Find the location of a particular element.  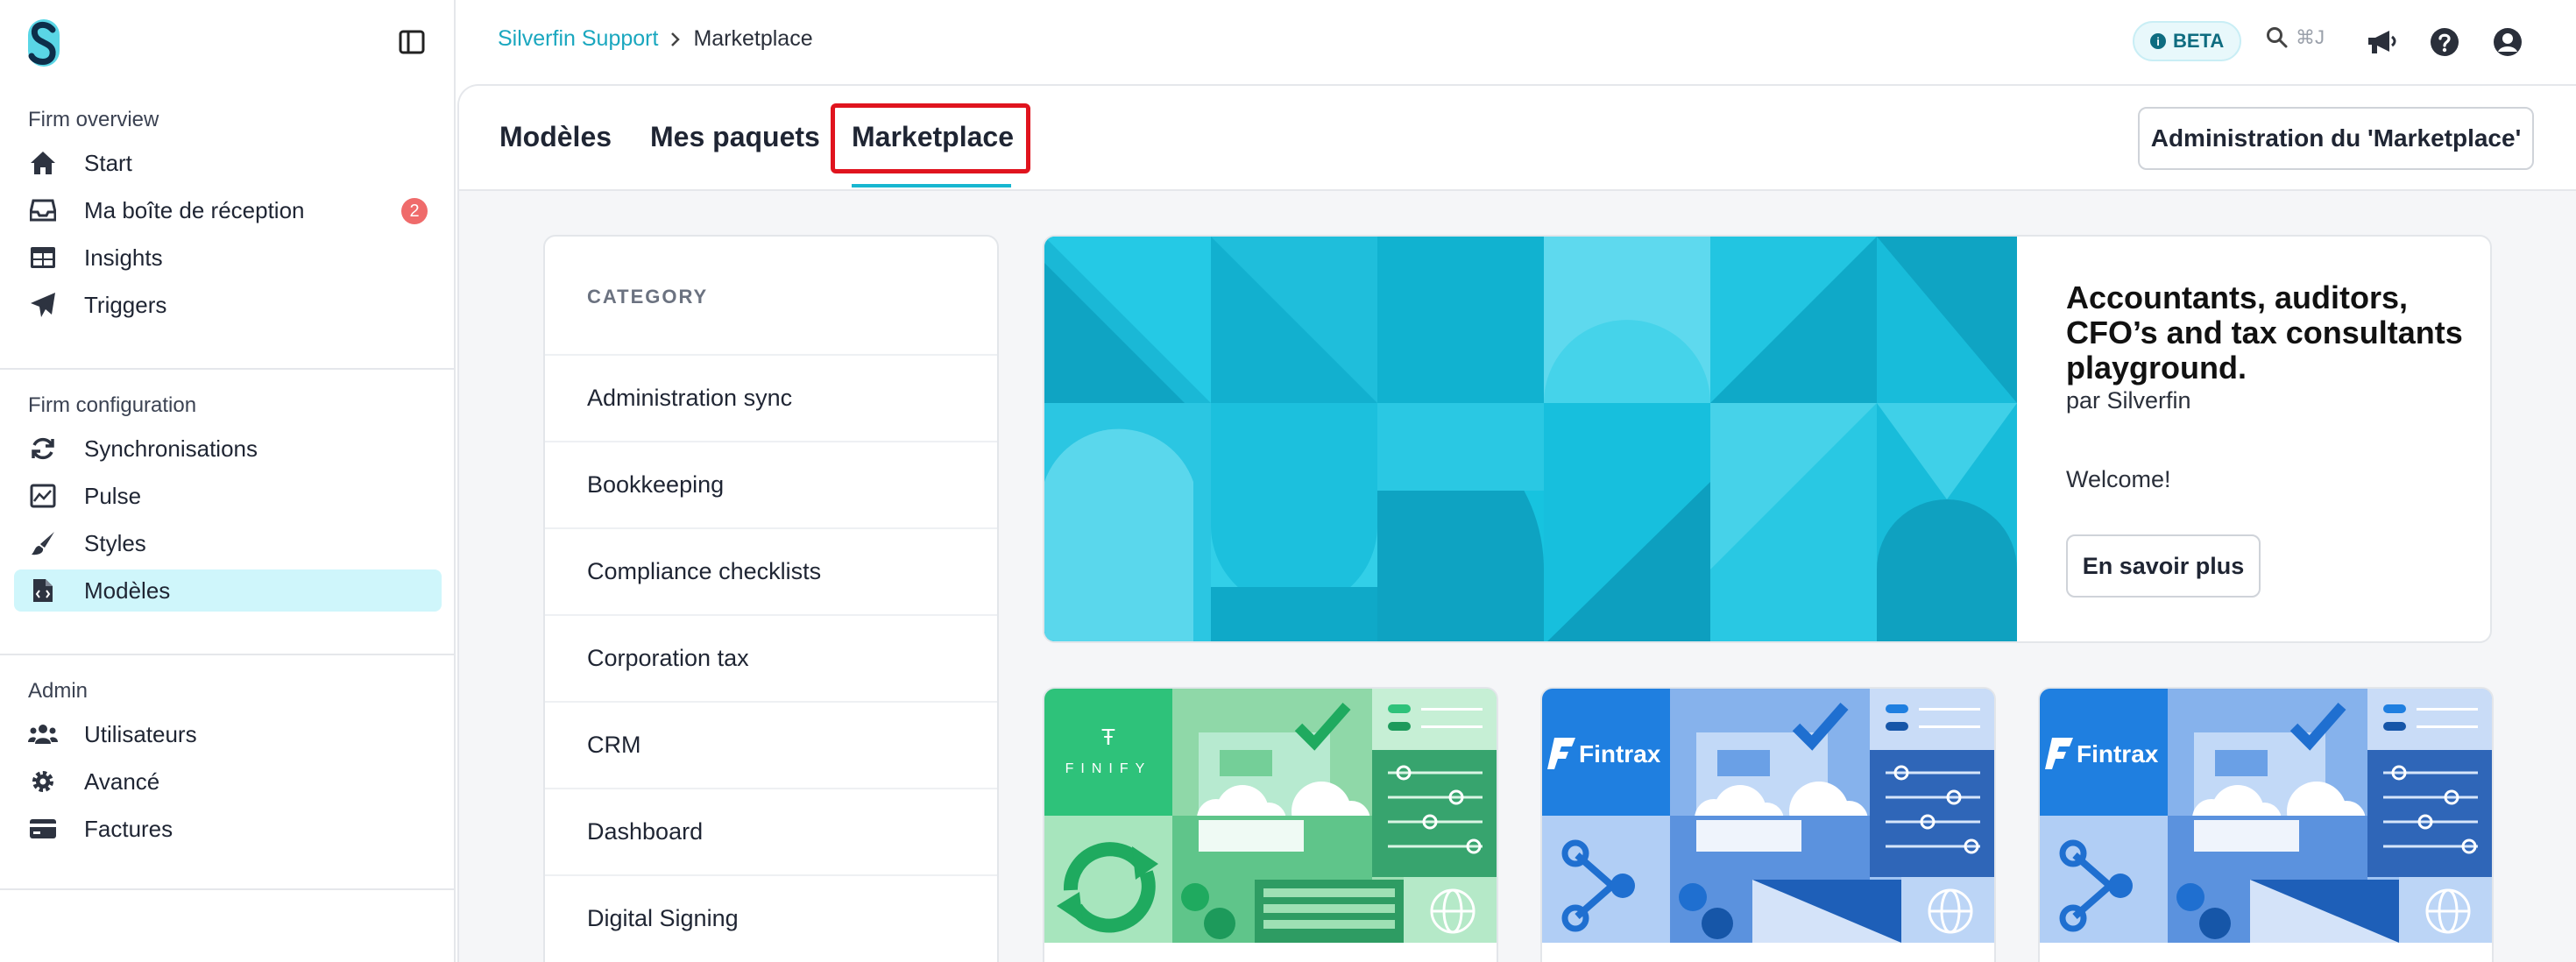

search-button: ⌘J is located at coordinates (2295, 37).